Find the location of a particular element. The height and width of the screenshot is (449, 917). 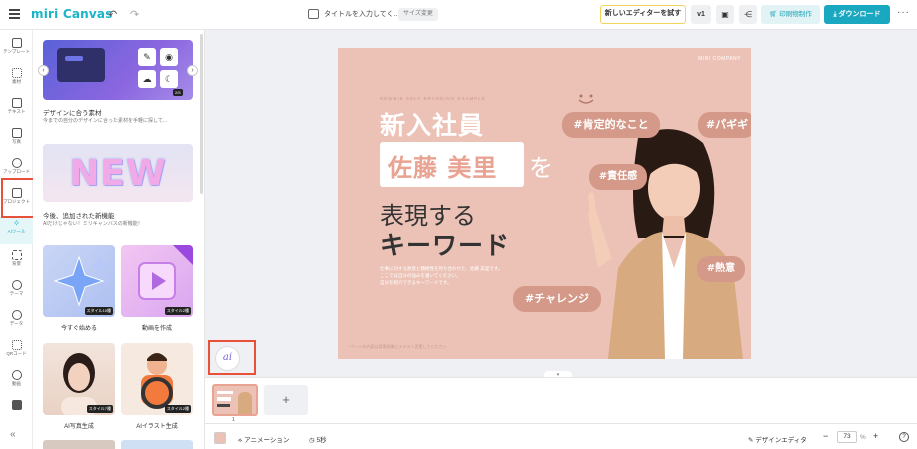

sidebar-item-label: 背景 is located at coordinates (16, 263).